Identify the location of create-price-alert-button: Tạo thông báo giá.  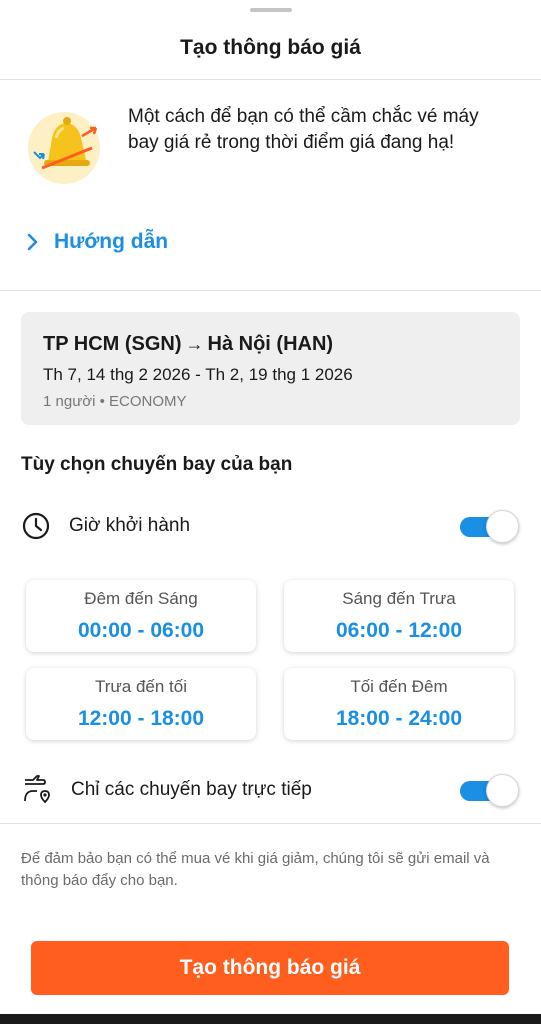
(270, 968).